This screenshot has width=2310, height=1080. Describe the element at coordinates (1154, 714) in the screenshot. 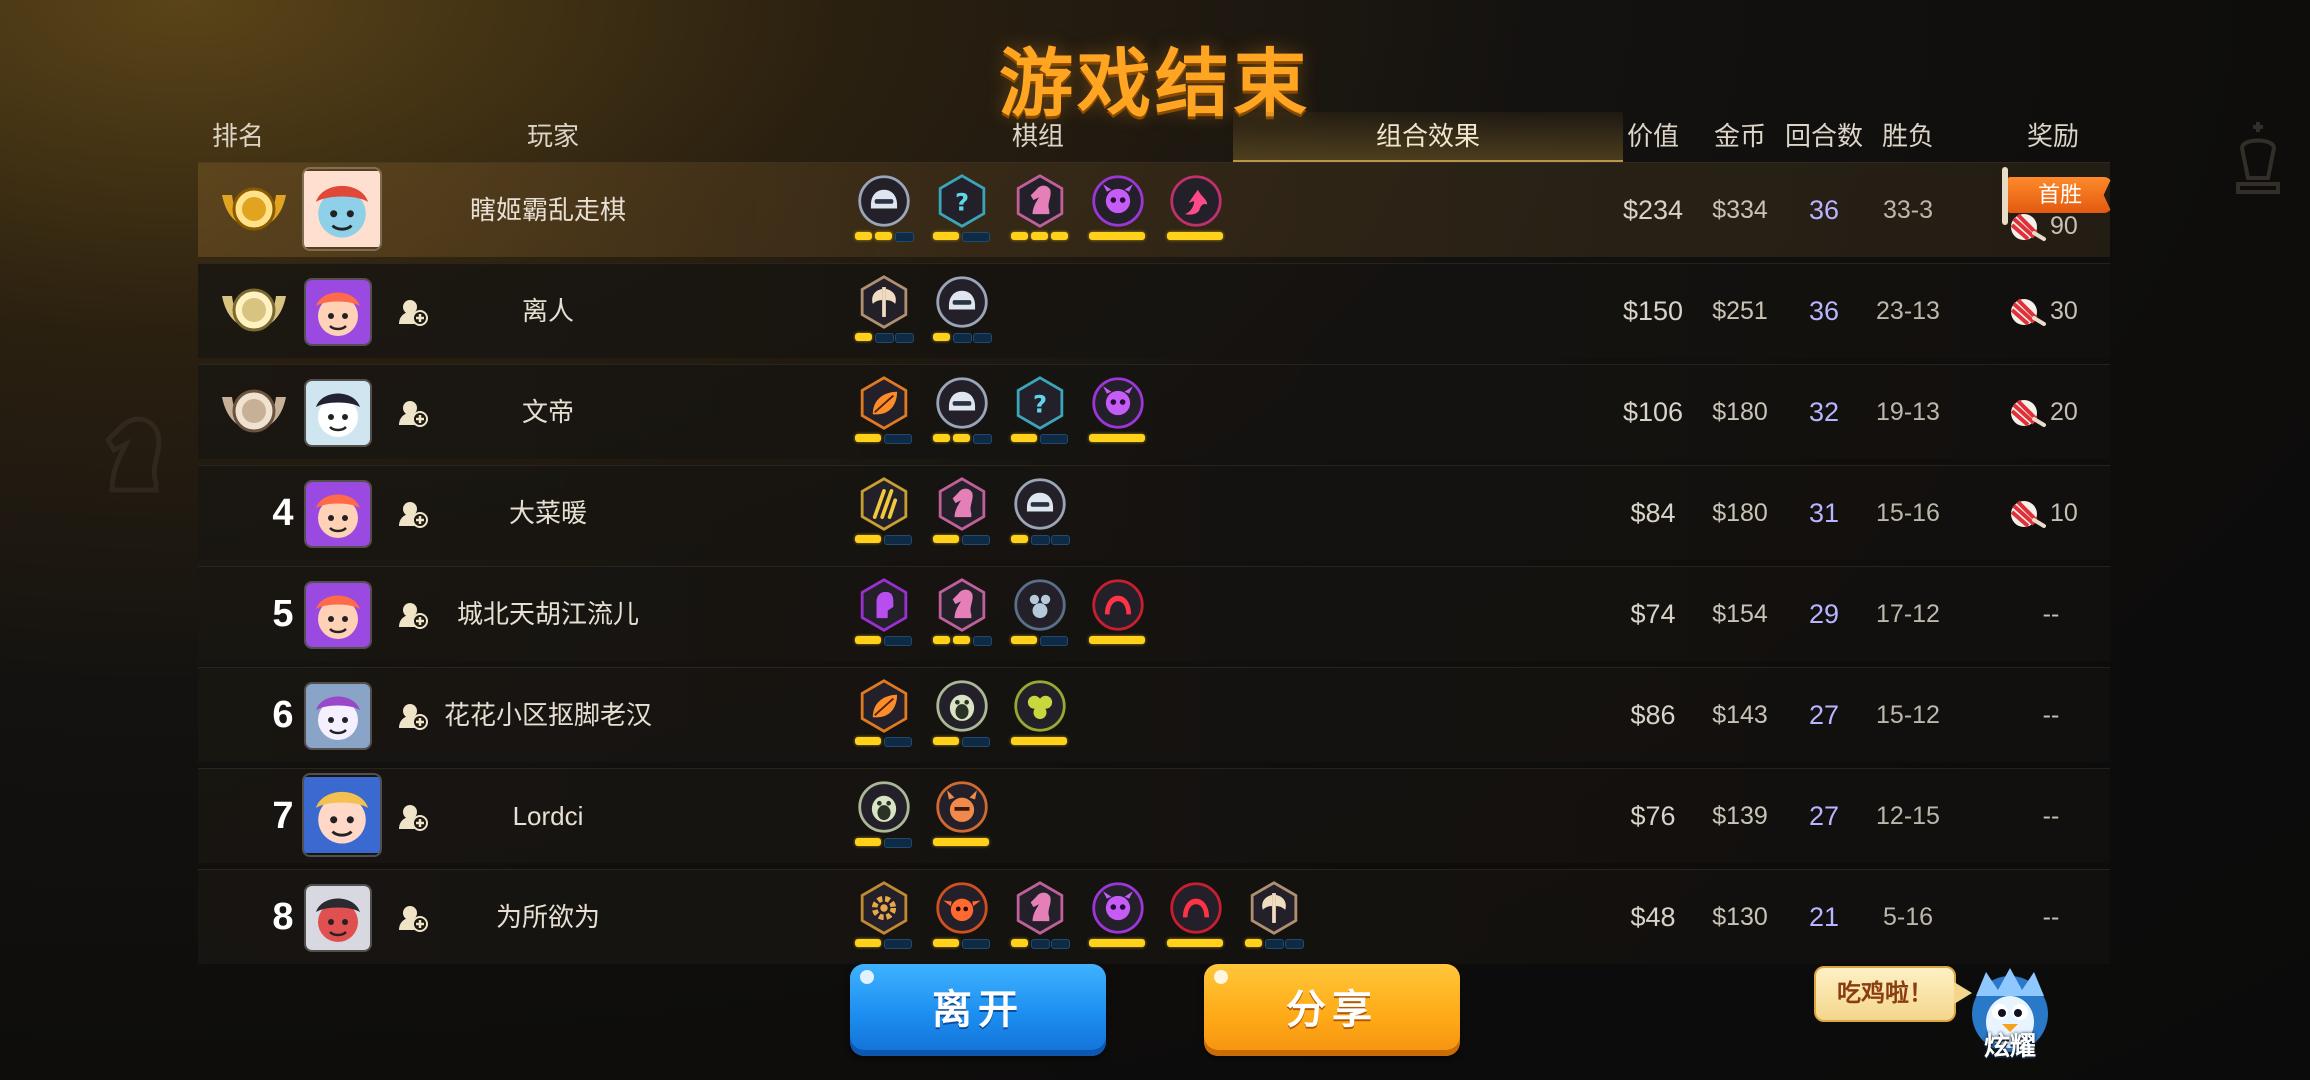

I see `player-row: 6 花花小区抠脚老汉 $86 $143 27 15-12 --` at that location.